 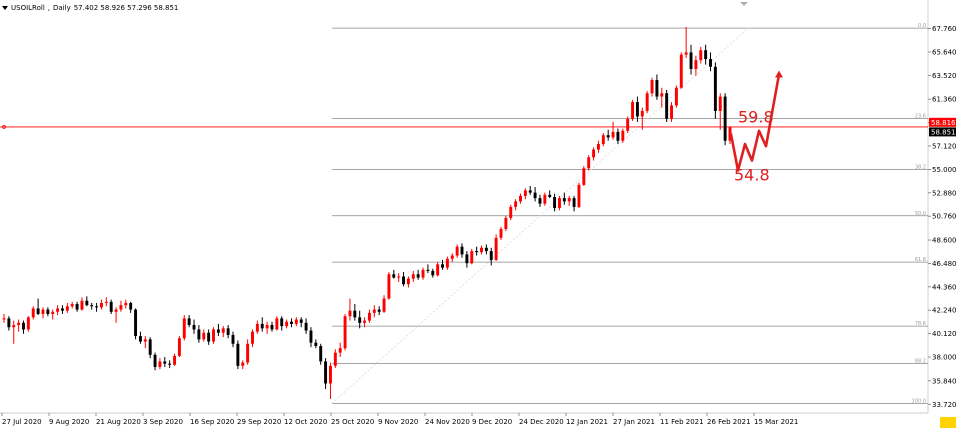 What do you see at coordinates (920, 214) in the screenshot?
I see `fib-label: 50.0` at bounding box center [920, 214].